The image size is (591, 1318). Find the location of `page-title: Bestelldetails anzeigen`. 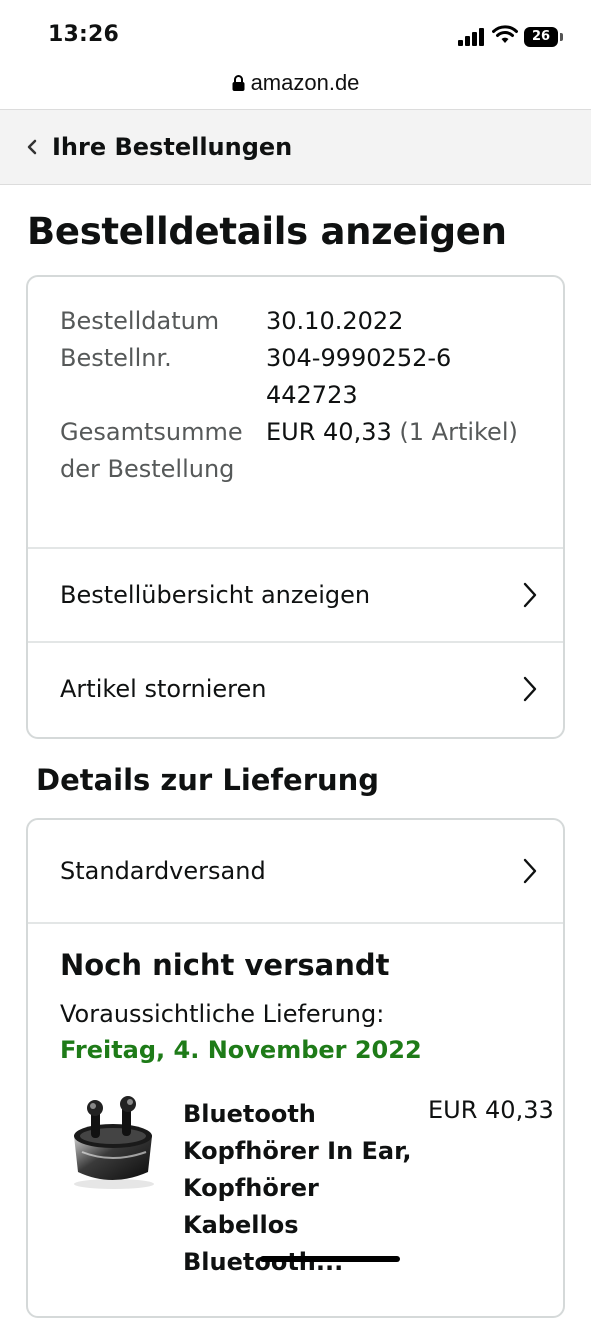

page-title: Bestelldetails anzeigen is located at coordinates (267, 231).